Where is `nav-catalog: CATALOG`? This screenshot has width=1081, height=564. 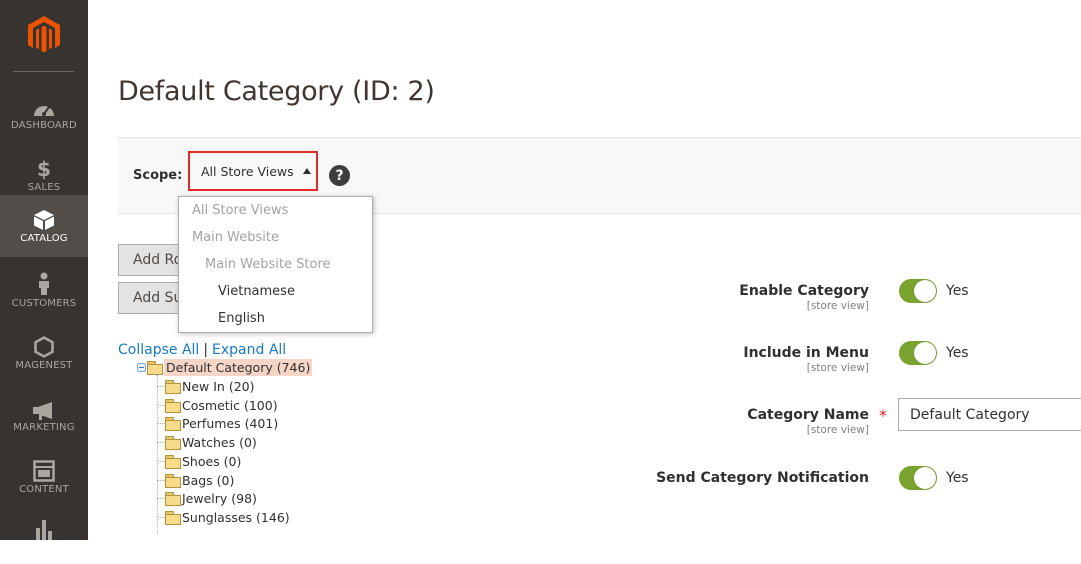
nav-catalog: CATALOG is located at coordinates (44, 226).